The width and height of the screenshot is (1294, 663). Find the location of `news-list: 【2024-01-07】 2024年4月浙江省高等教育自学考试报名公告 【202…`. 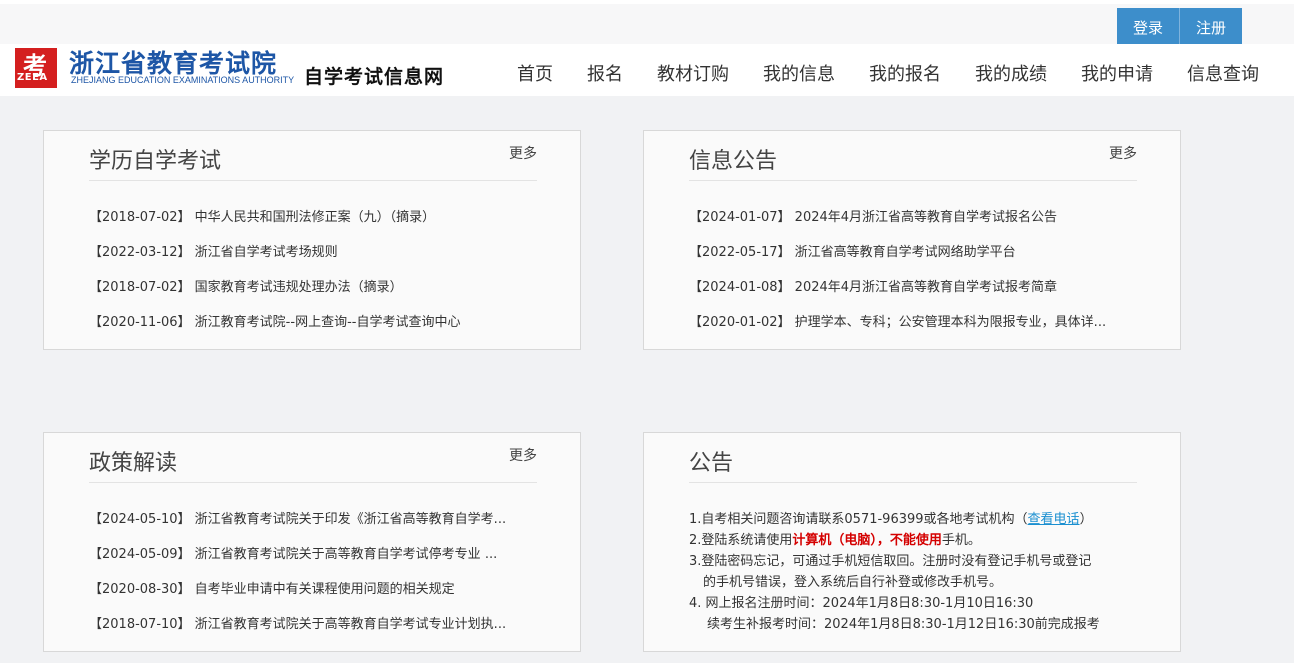

news-list: 【2024-01-07】 2024年4月浙江省高等教育自学考试报名公告 【202… is located at coordinates (913, 279).